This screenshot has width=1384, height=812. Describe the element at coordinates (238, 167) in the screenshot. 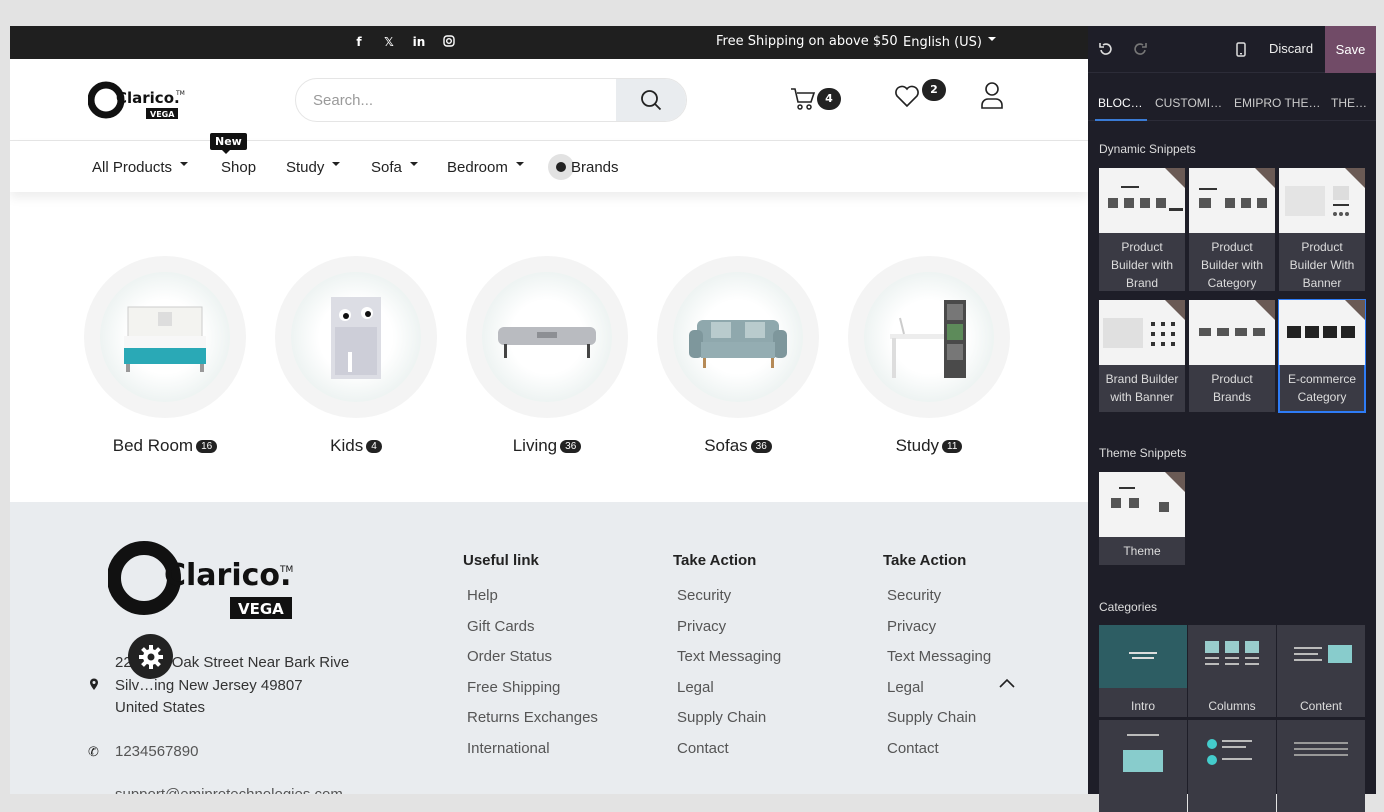

I see `nav-item-shop: Shop` at that location.